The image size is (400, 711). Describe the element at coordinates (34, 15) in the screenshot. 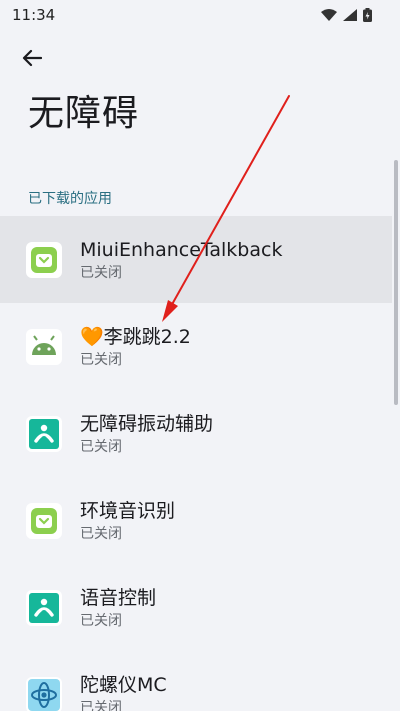

I see `status-time: 11:34` at that location.